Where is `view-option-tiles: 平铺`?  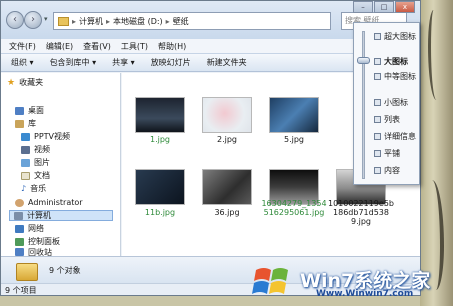 view-option-tiles: 平铺 is located at coordinates (387, 153).